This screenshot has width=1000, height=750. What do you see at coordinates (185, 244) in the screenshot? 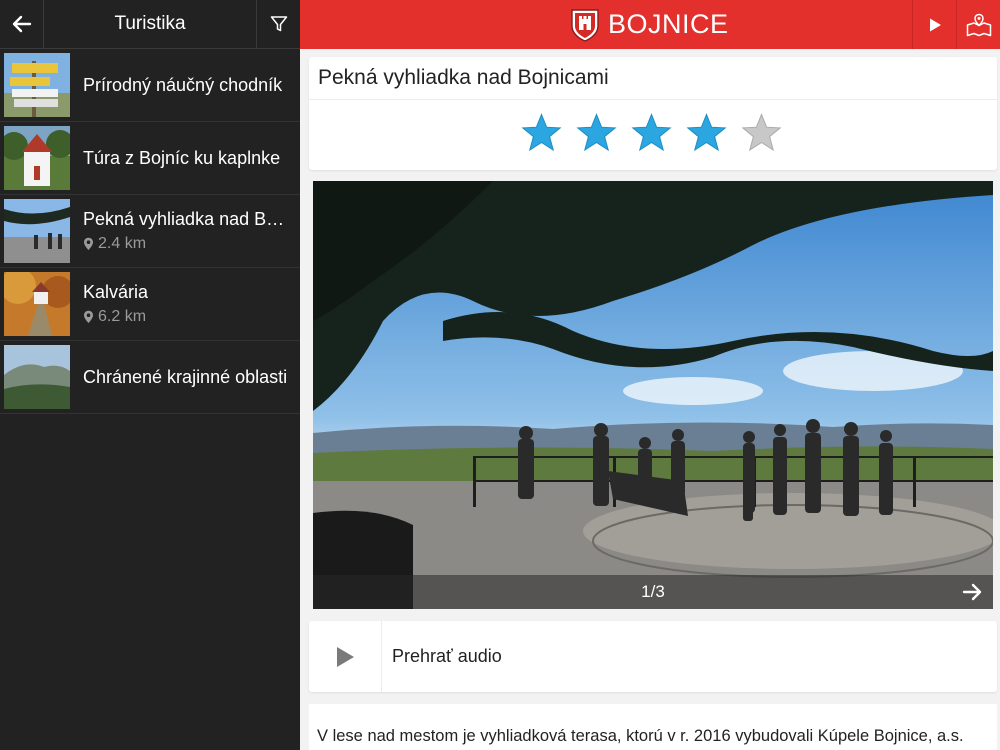
I see `item-distance: 2.4 km` at bounding box center [185, 244].